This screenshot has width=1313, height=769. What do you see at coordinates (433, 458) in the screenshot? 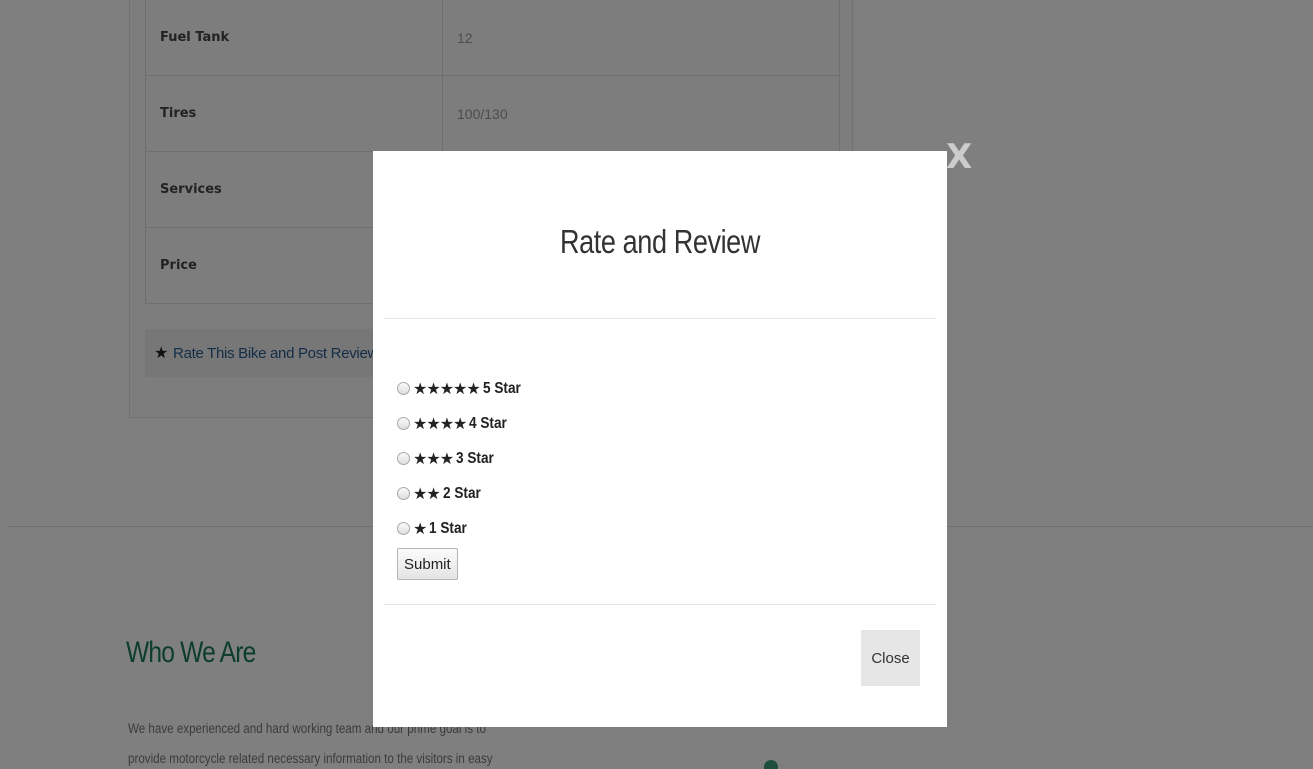
I see `stars-icon: ★★★` at bounding box center [433, 458].